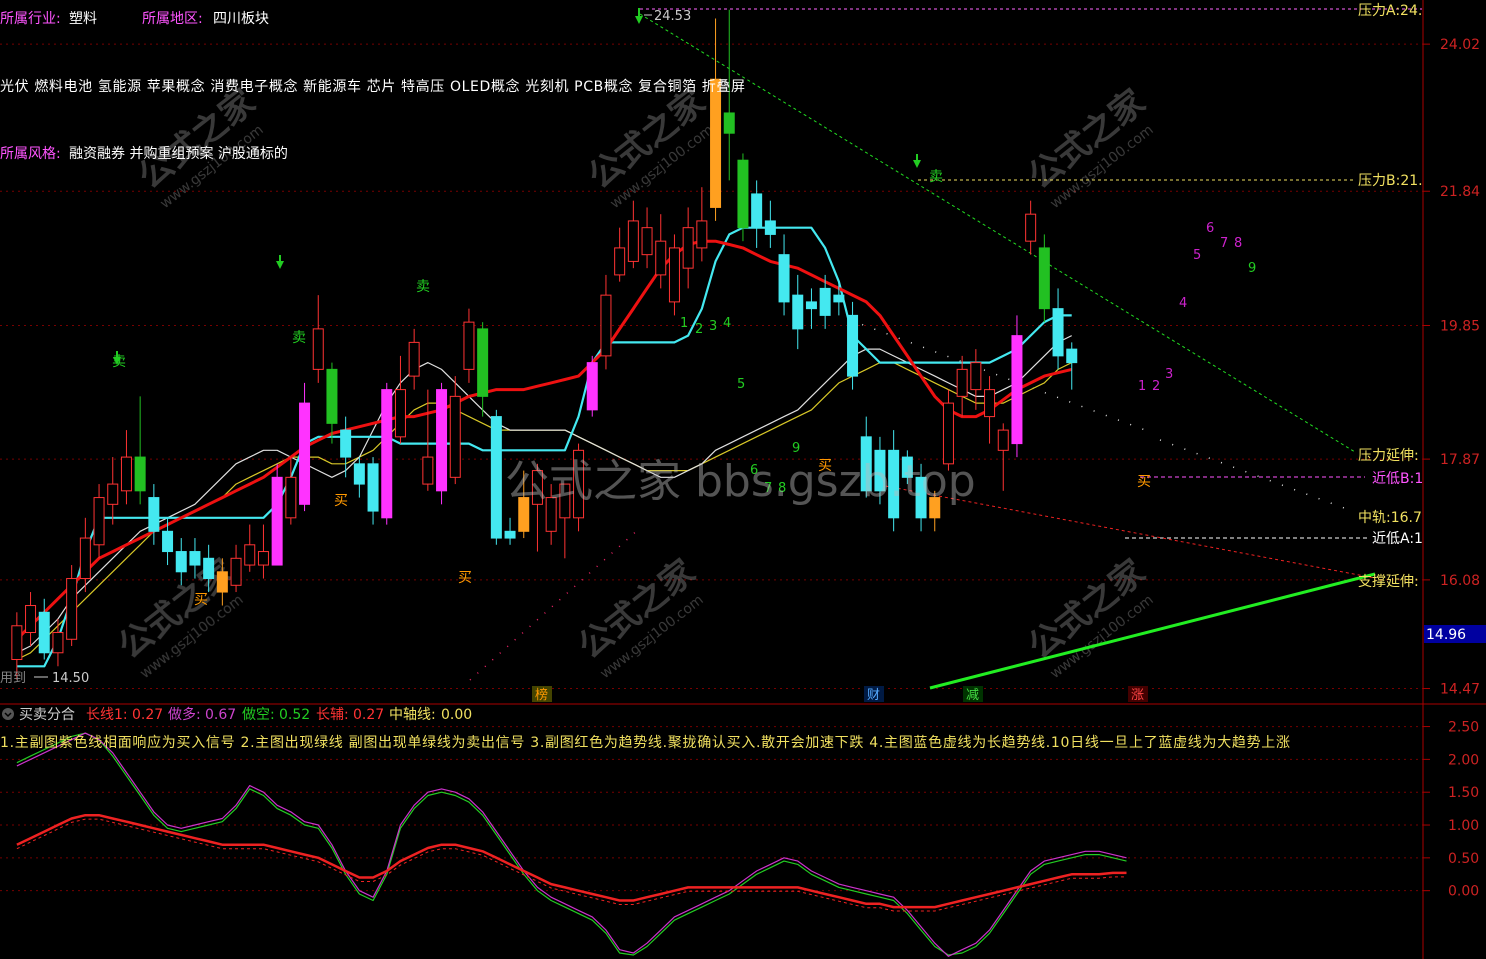  Describe the element at coordinates (1152, 631) in the screenshot. I see `support-extension-line` at that location.